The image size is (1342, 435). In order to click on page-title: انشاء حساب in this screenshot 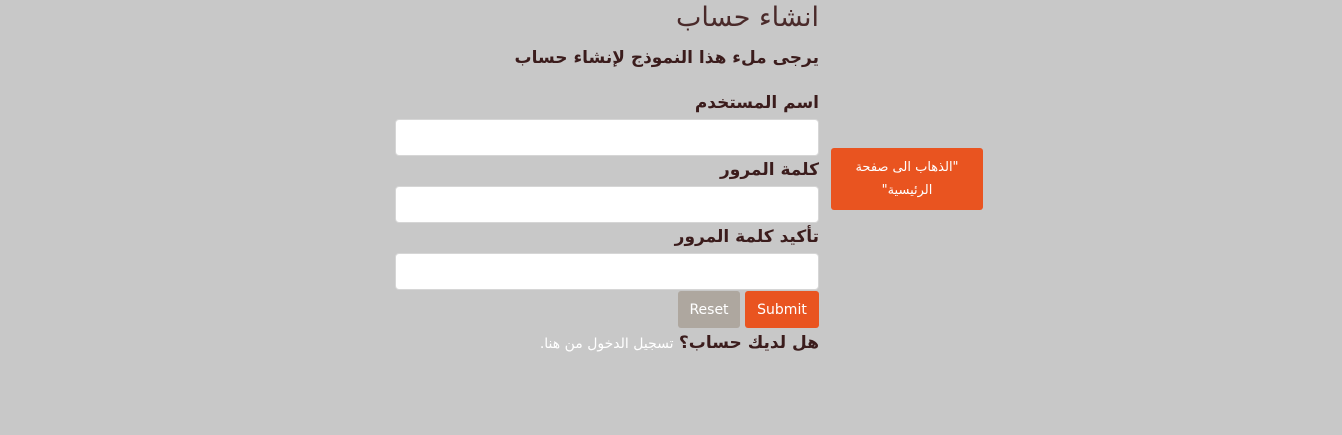, I will do `click(747, 17)`.